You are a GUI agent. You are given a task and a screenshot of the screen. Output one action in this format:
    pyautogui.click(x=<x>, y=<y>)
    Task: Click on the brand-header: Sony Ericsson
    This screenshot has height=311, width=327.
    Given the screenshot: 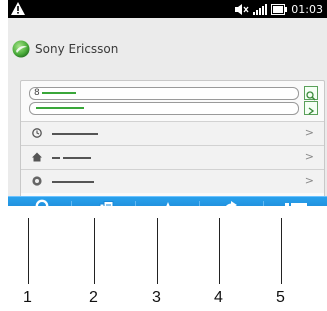 What is the action you would take?
    pyautogui.click(x=65, y=49)
    